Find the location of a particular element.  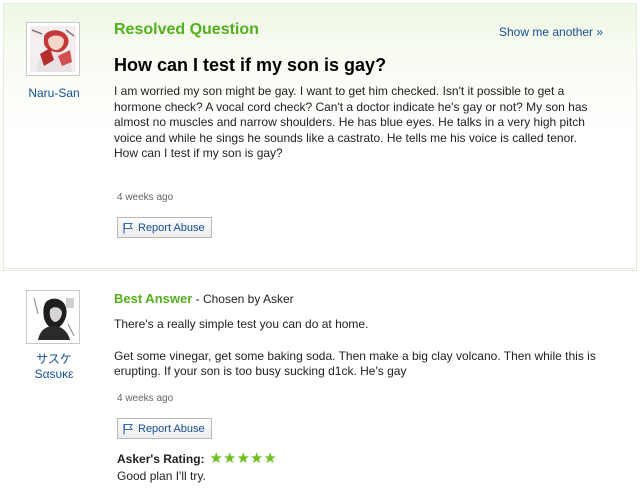

answerer-avatar-image is located at coordinates (53, 317).